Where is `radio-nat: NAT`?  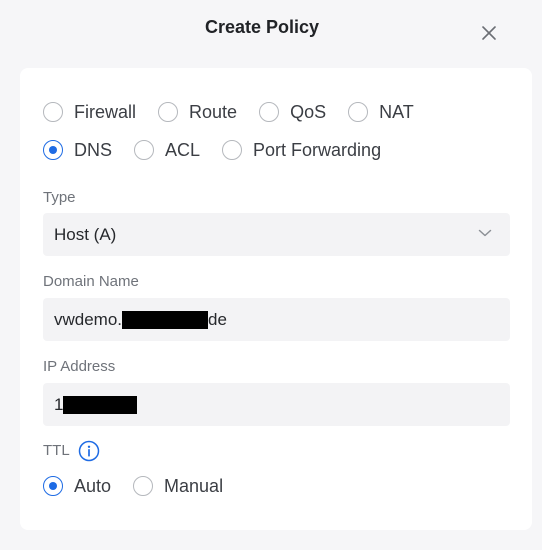 radio-nat: NAT is located at coordinates (381, 112).